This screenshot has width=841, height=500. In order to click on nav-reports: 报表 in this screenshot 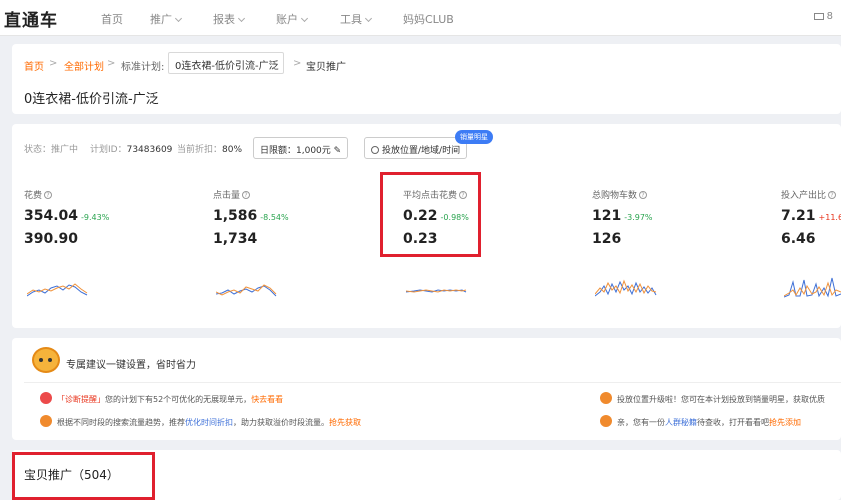, I will do `click(229, 19)`.